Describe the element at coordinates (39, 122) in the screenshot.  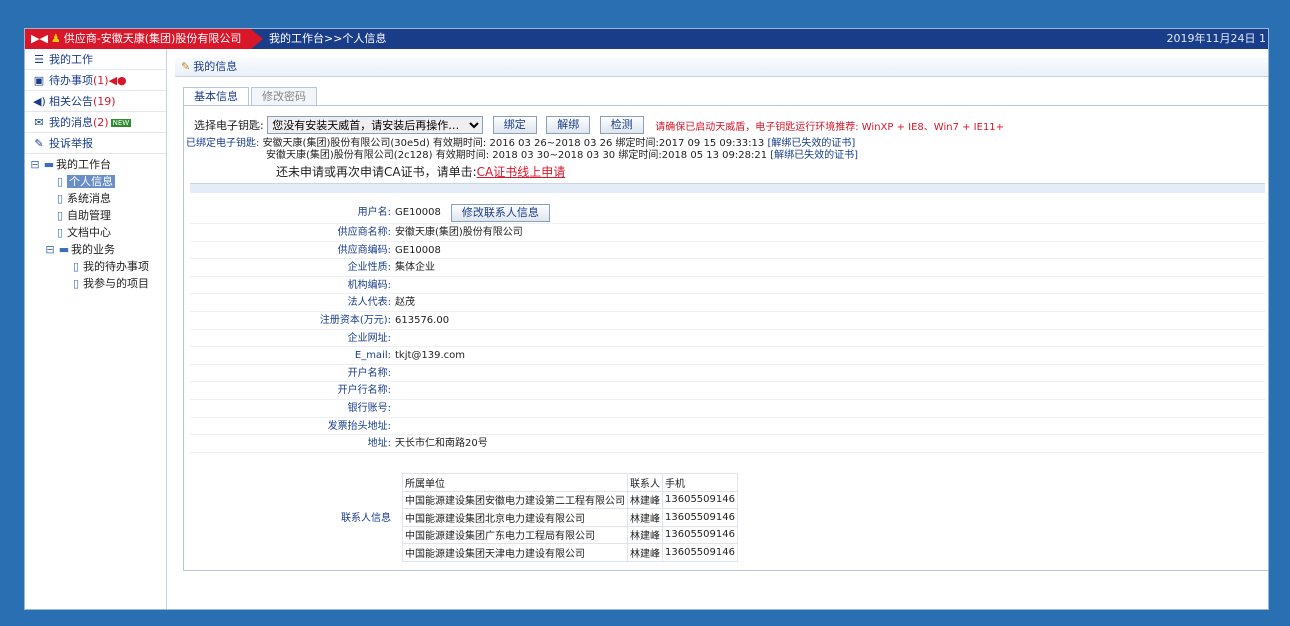
I see `mail-icon: ✉` at that location.